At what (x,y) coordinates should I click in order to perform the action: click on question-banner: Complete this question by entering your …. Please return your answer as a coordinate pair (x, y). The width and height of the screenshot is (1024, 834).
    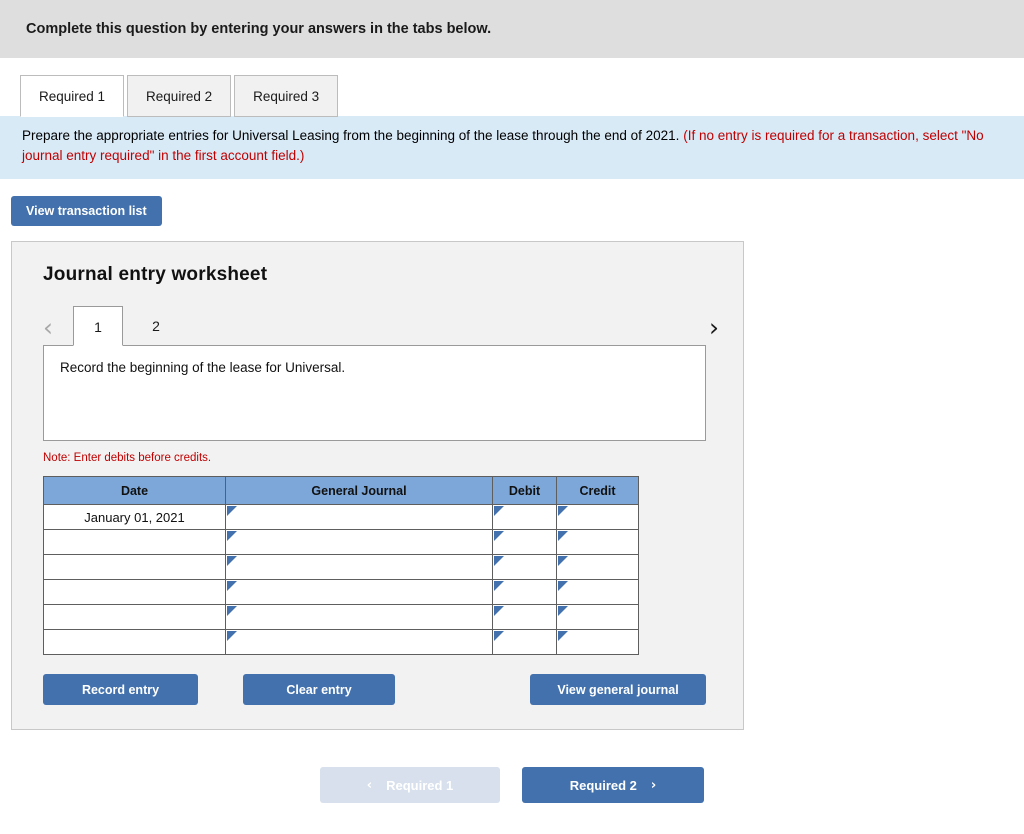
    Looking at the image, I should click on (512, 29).